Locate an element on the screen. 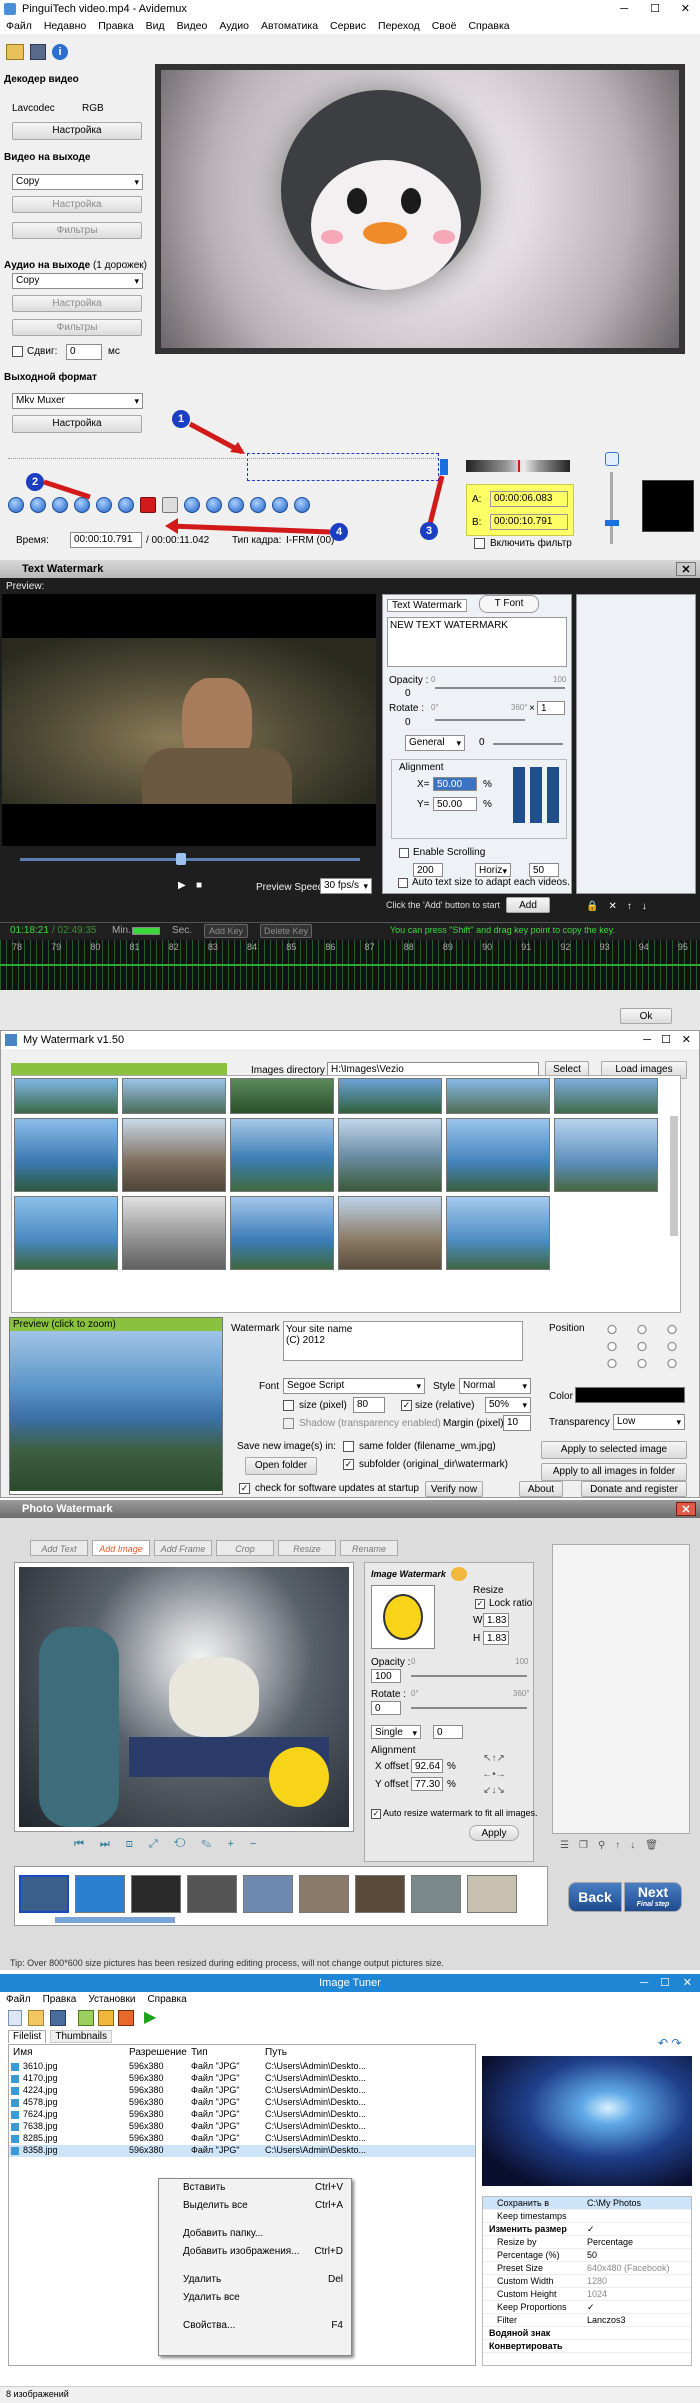 Image resolution: width=700 pixels, height=2403 pixels. redo-icon: ↷ is located at coordinates (676, 2043).